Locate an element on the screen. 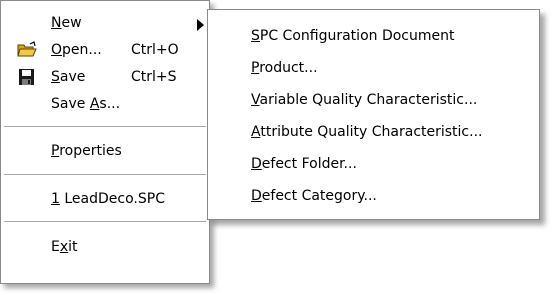 This screenshot has width=553, height=295. menu-item-new-label: New is located at coordinates (66, 23).